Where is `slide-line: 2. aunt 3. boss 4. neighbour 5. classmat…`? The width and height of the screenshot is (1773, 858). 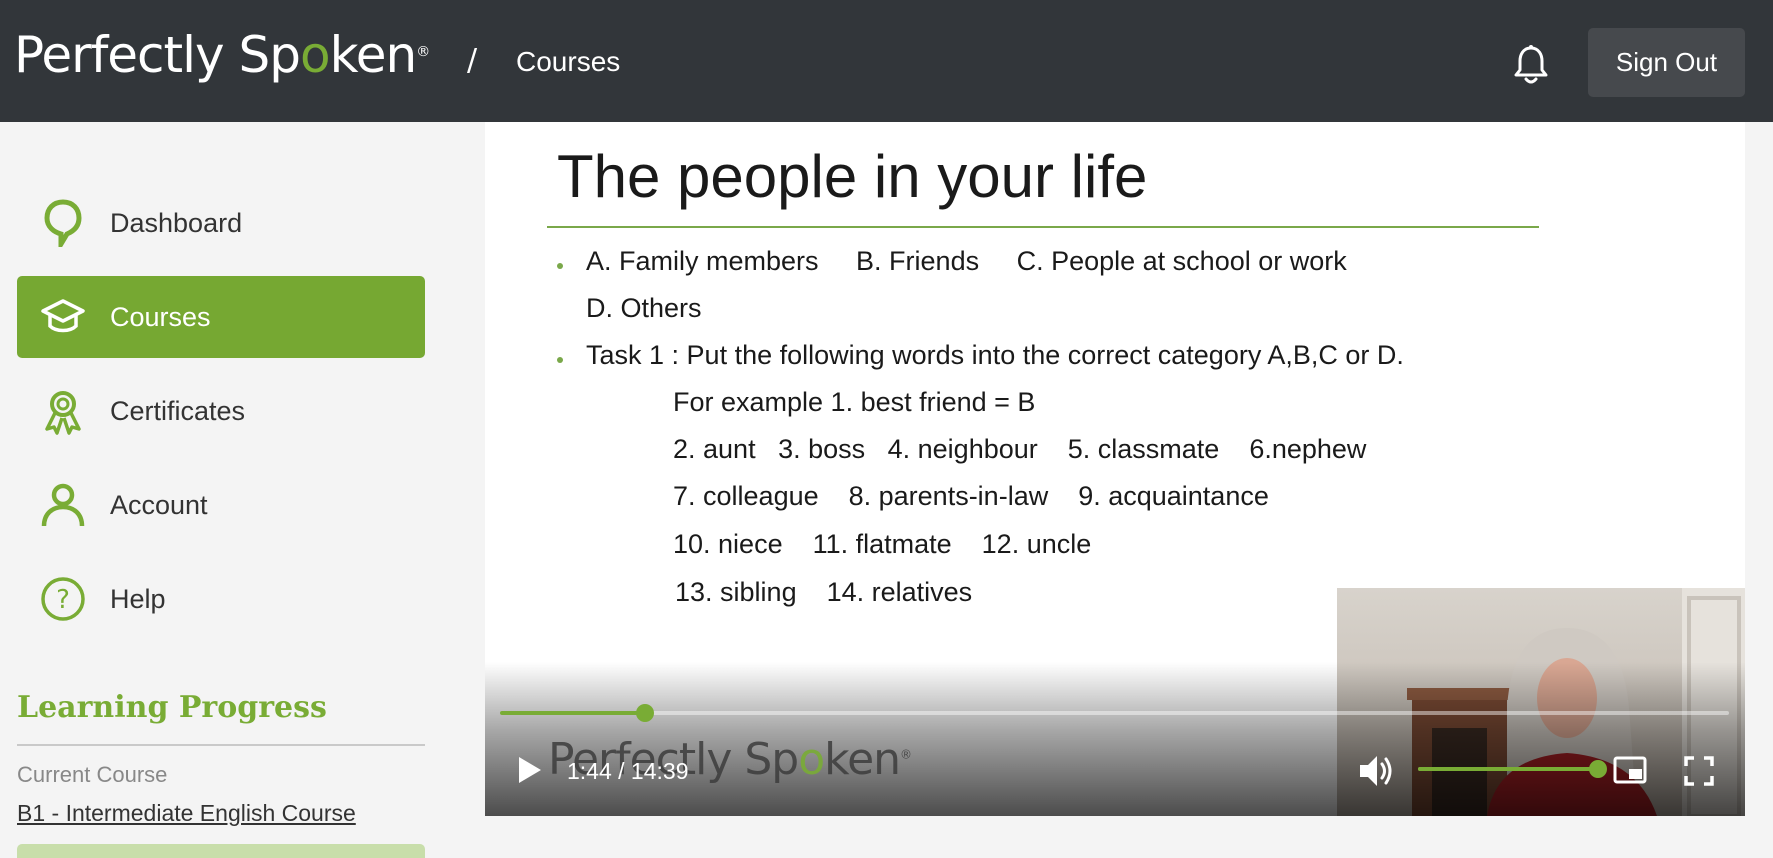 slide-line: 2. aunt 3. boss 4. neighbour 5. classmat… is located at coordinates (1020, 449).